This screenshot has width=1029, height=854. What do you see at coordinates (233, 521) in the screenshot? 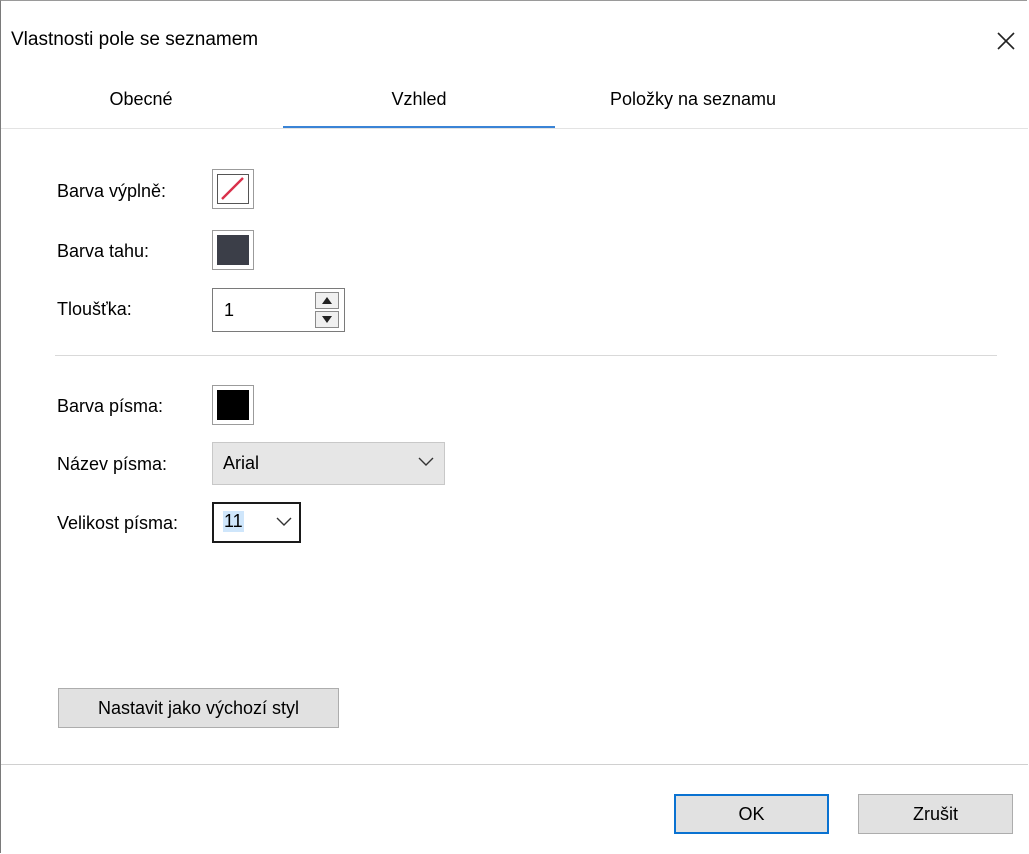
I see `font-size-value: 11` at bounding box center [233, 521].